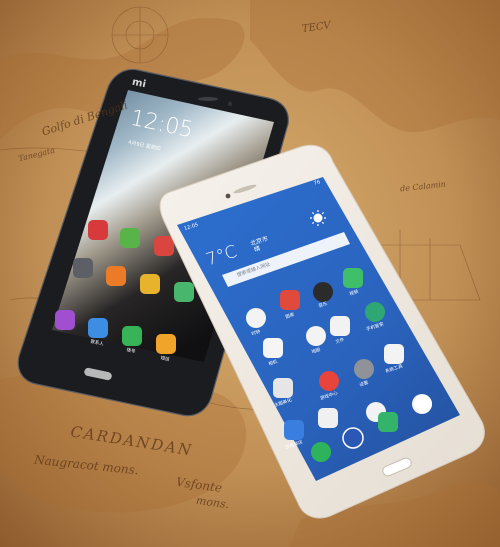 Image resolution: width=500 pixels, height=547 pixels. Describe the element at coordinates (353, 438) in the screenshot. I see `browser-dock-icon` at that location.